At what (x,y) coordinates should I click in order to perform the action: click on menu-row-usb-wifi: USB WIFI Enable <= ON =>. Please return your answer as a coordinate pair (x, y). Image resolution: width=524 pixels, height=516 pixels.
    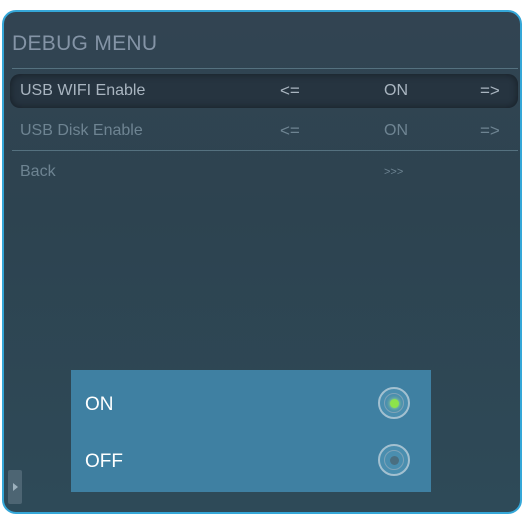
    Looking at the image, I should click on (264, 91).